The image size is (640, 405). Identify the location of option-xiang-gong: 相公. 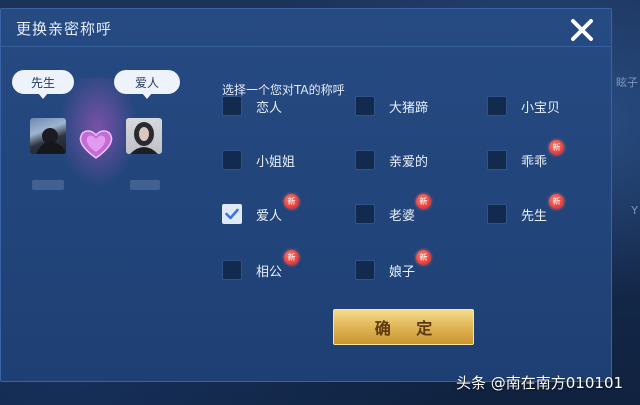
(252, 270).